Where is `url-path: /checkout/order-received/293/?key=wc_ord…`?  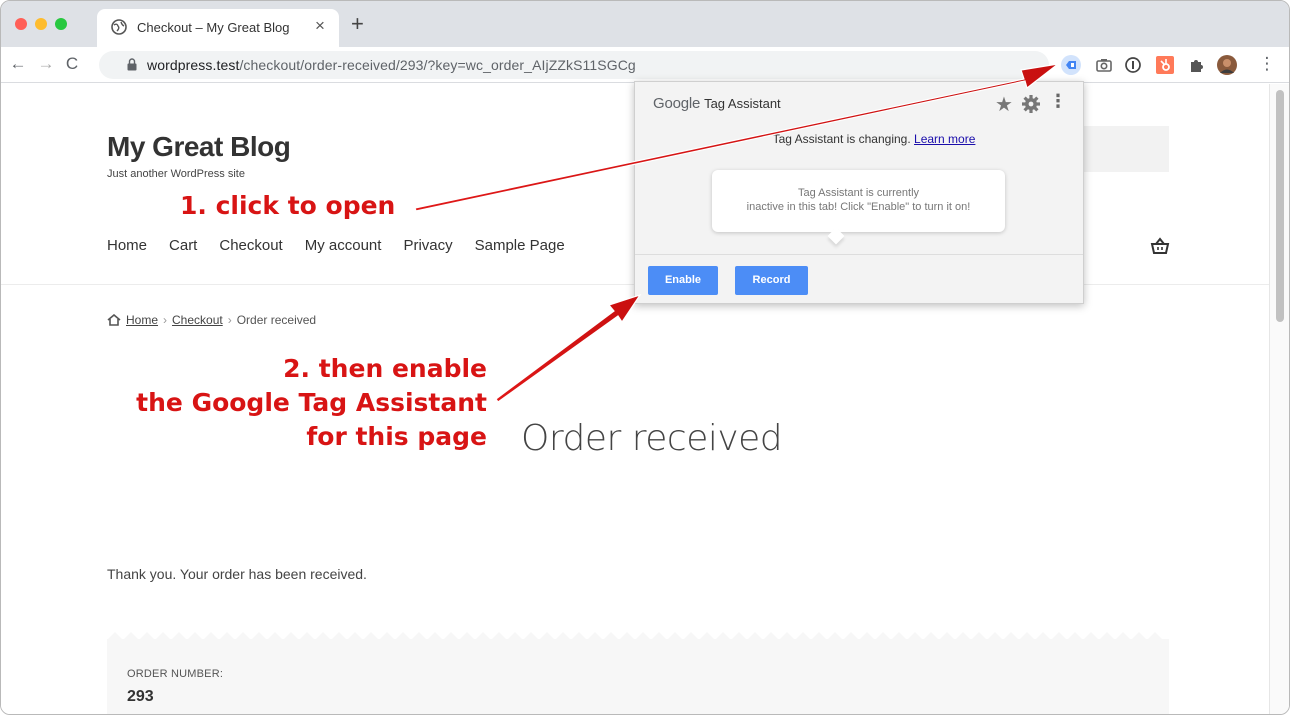 url-path: /checkout/order-received/293/?key=wc_ord… is located at coordinates (437, 65).